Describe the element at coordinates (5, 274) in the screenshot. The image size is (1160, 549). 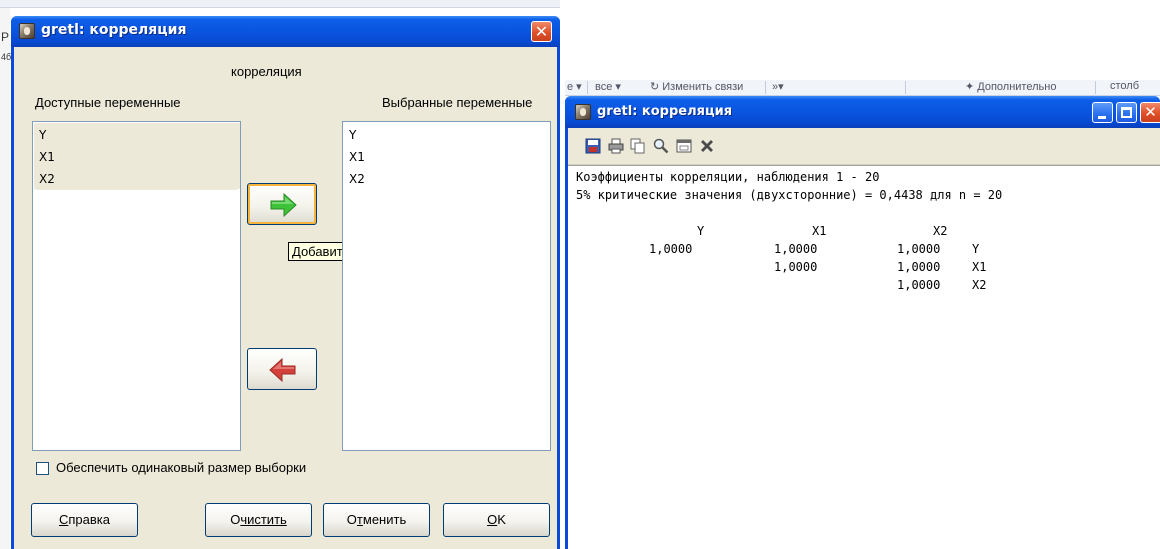
I see `background-window-edge` at that location.